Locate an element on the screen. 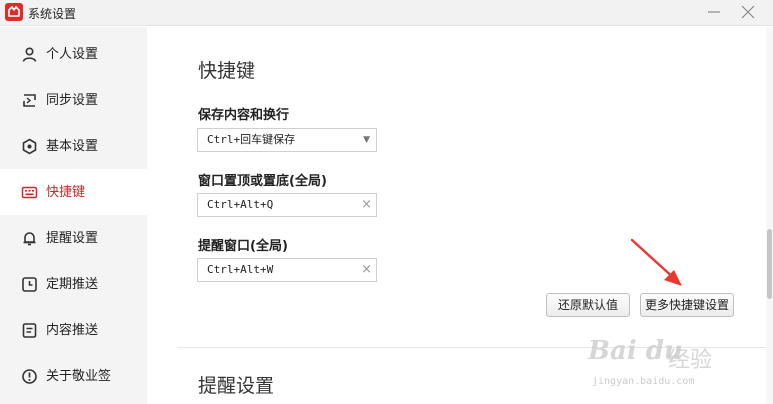 The image size is (773, 404). sidebar-item-label: 快捷键 is located at coordinates (66, 192).